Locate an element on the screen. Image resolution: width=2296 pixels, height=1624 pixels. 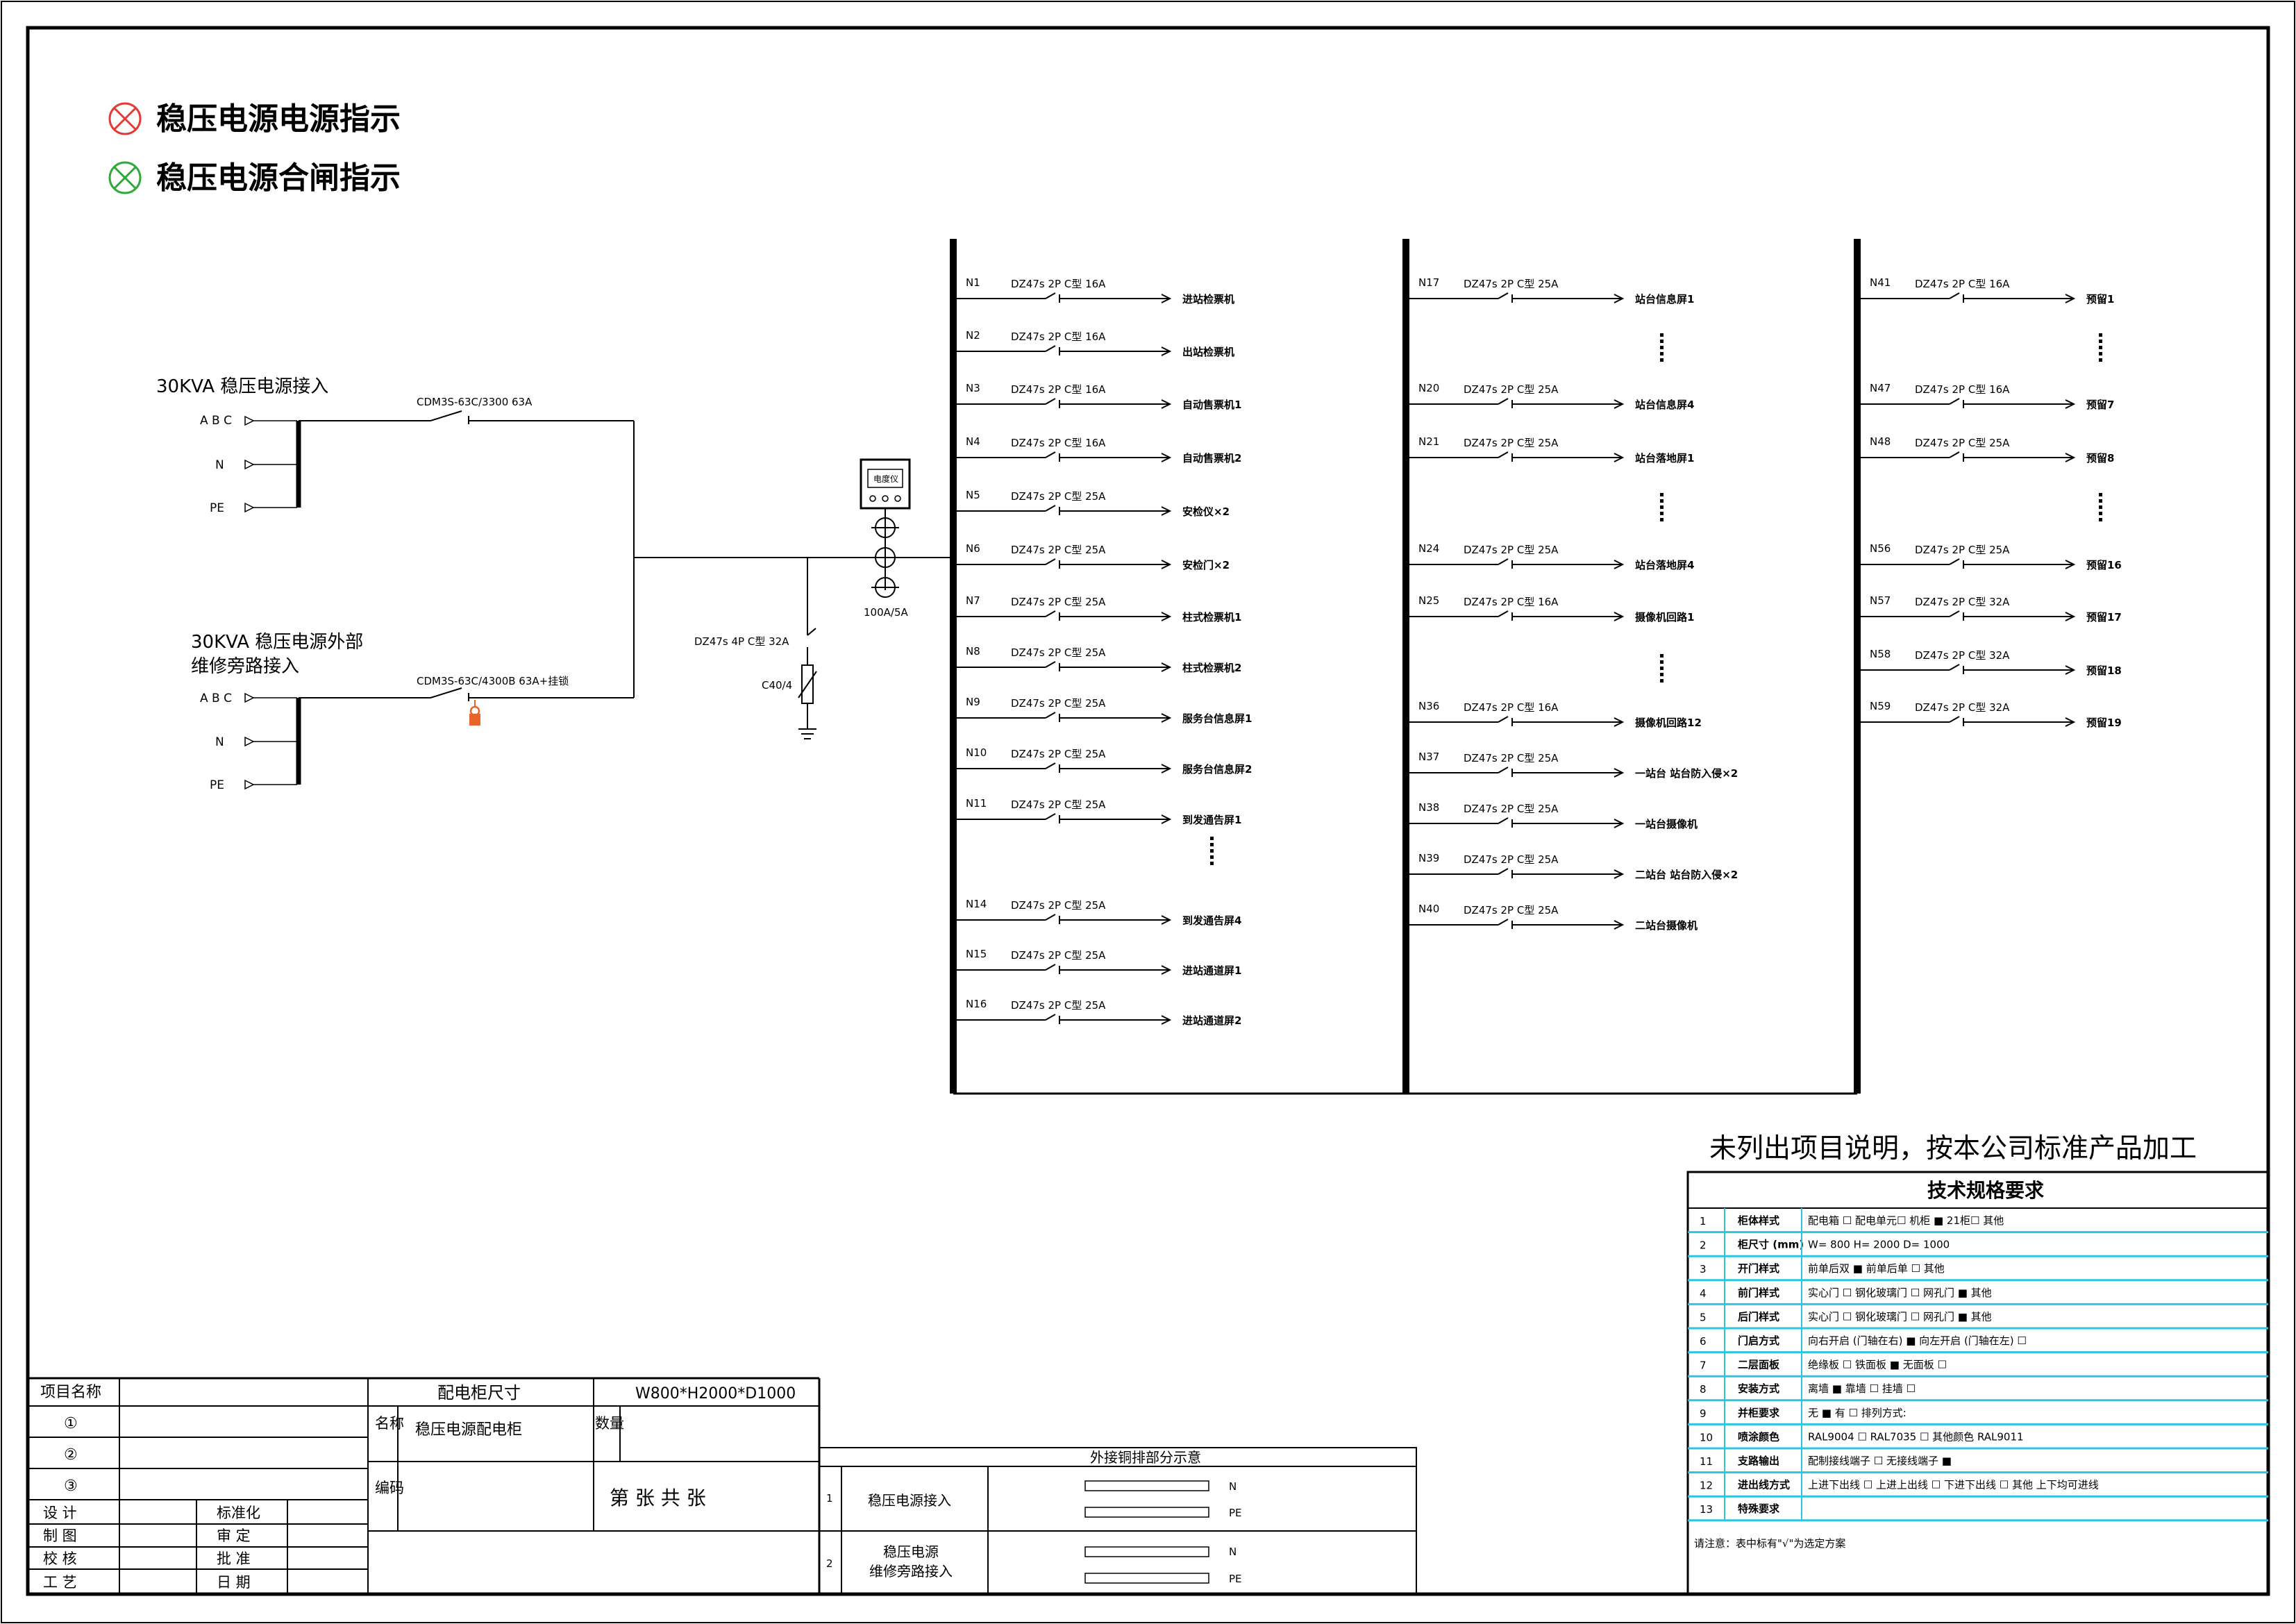
feeder-label: 出站检票机 is located at coordinates (1208, 352).